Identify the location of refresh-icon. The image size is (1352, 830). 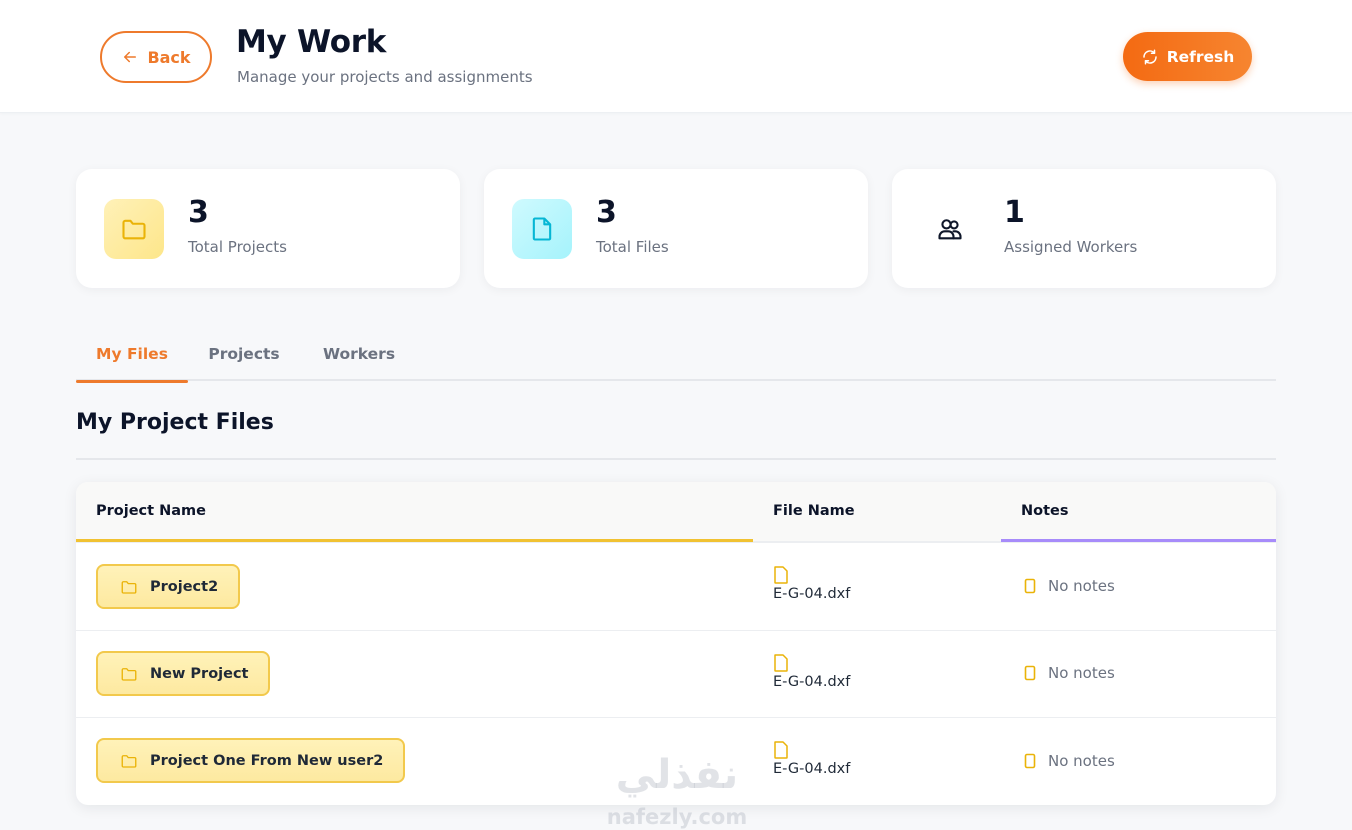
(1149, 56).